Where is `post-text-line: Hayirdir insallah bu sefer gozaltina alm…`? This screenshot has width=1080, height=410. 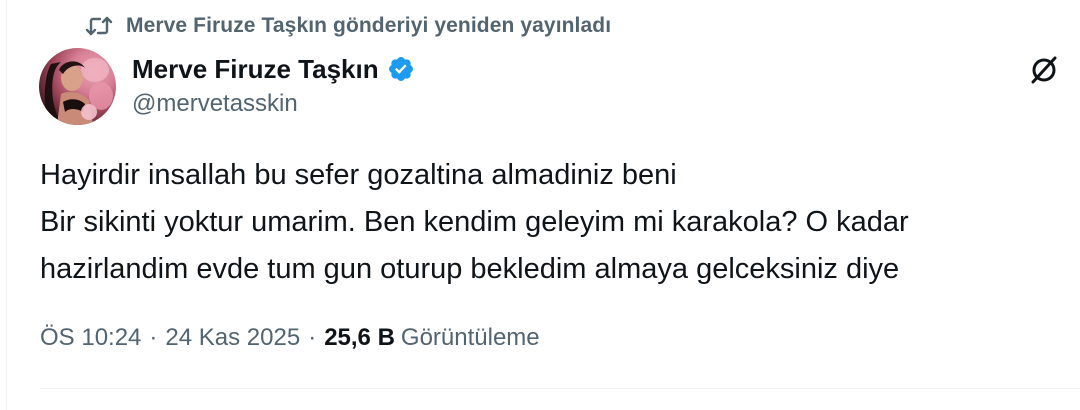 post-text-line: Hayirdir insallah bu sefer gozaltina alm… is located at coordinates (358, 175).